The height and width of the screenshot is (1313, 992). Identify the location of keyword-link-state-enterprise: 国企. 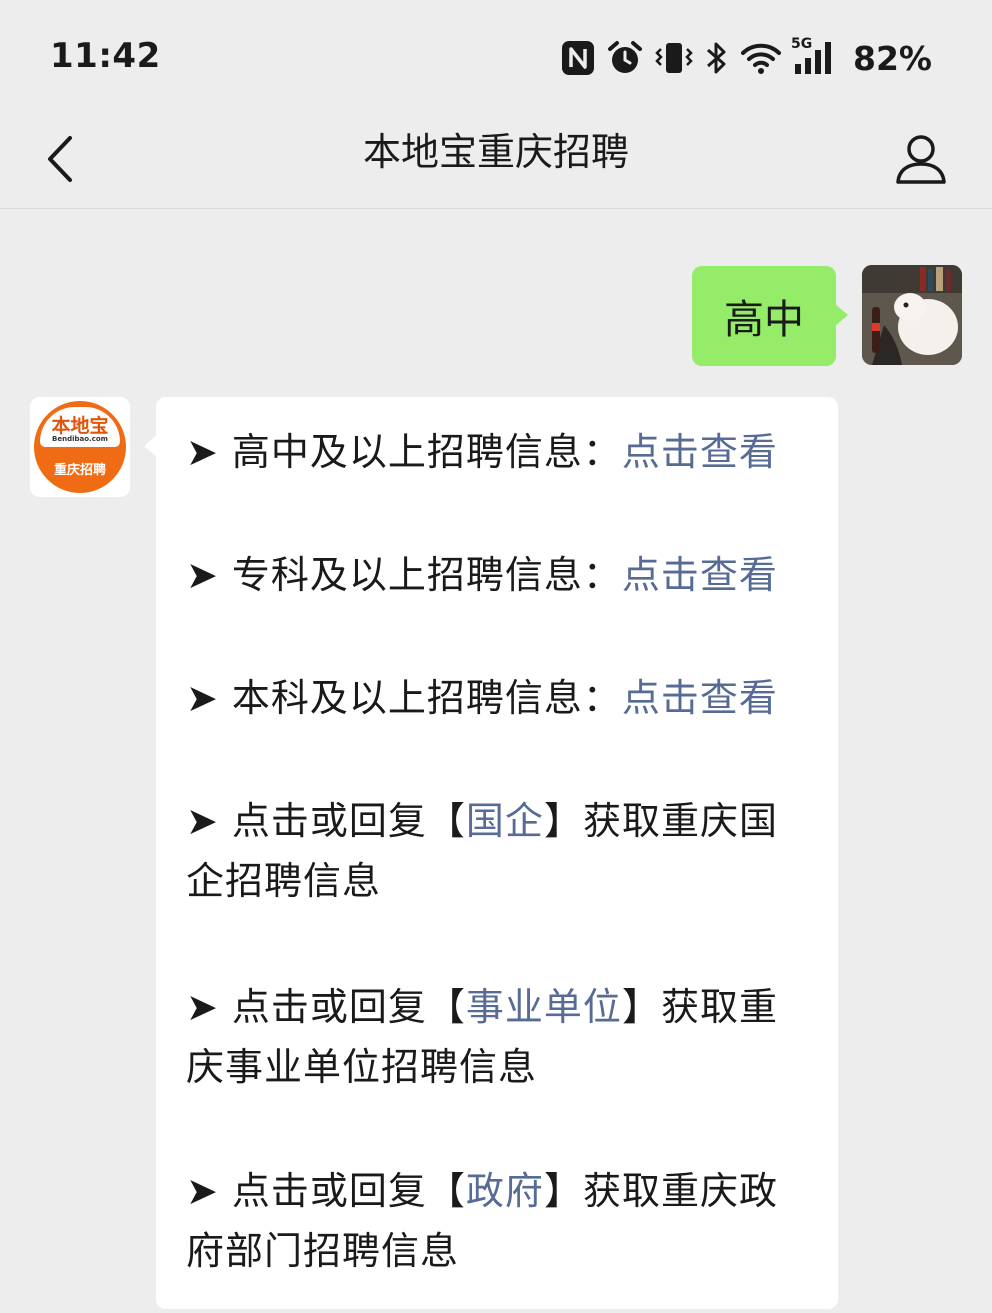
(505, 821).